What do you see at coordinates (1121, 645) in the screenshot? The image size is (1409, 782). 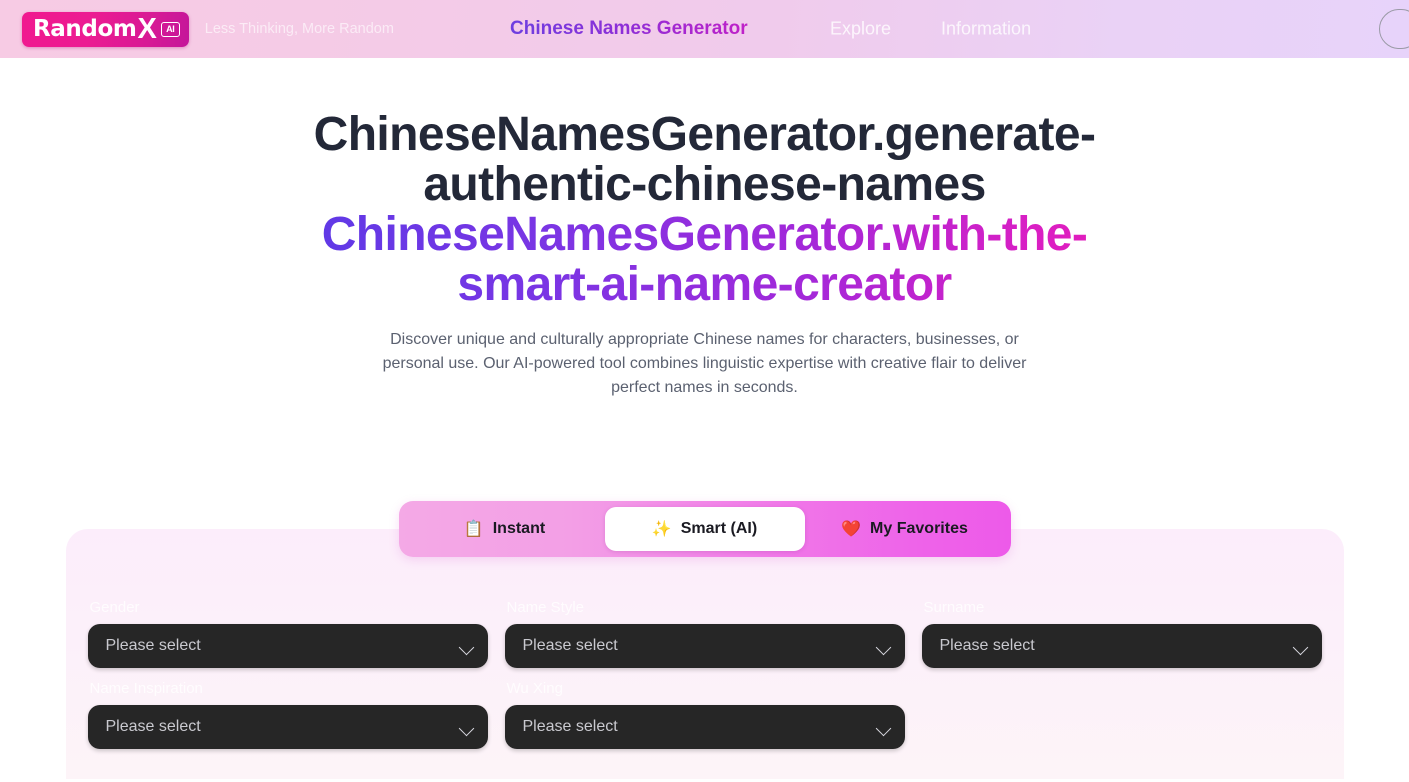 I see `surname-select: Please select` at bounding box center [1121, 645].